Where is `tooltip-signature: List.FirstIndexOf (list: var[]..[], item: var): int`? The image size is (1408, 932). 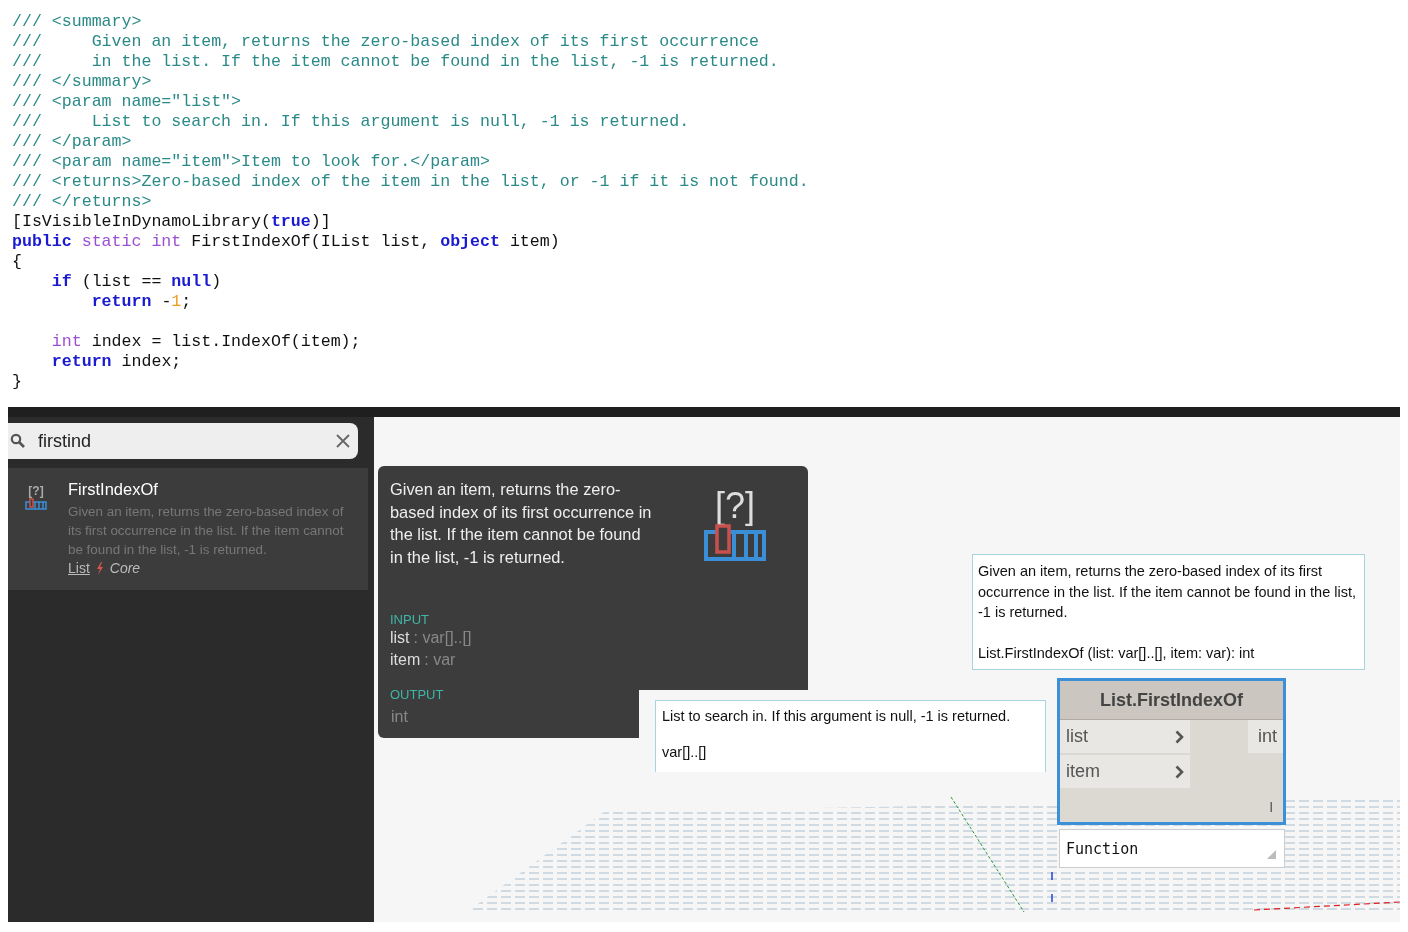 tooltip-signature: List.FirstIndexOf (list: var[]..[], item: var): int is located at coordinates (1117, 653).